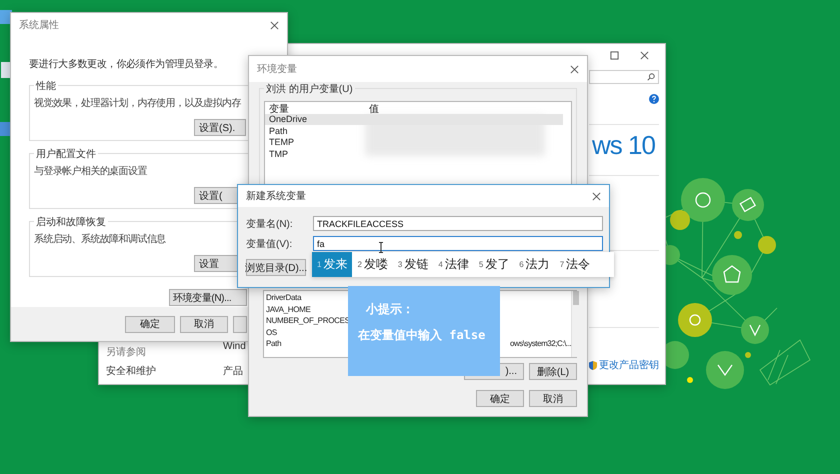  What do you see at coordinates (332, 264) in the screenshot?
I see `ime-candidate: 1 发来` at bounding box center [332, 264].